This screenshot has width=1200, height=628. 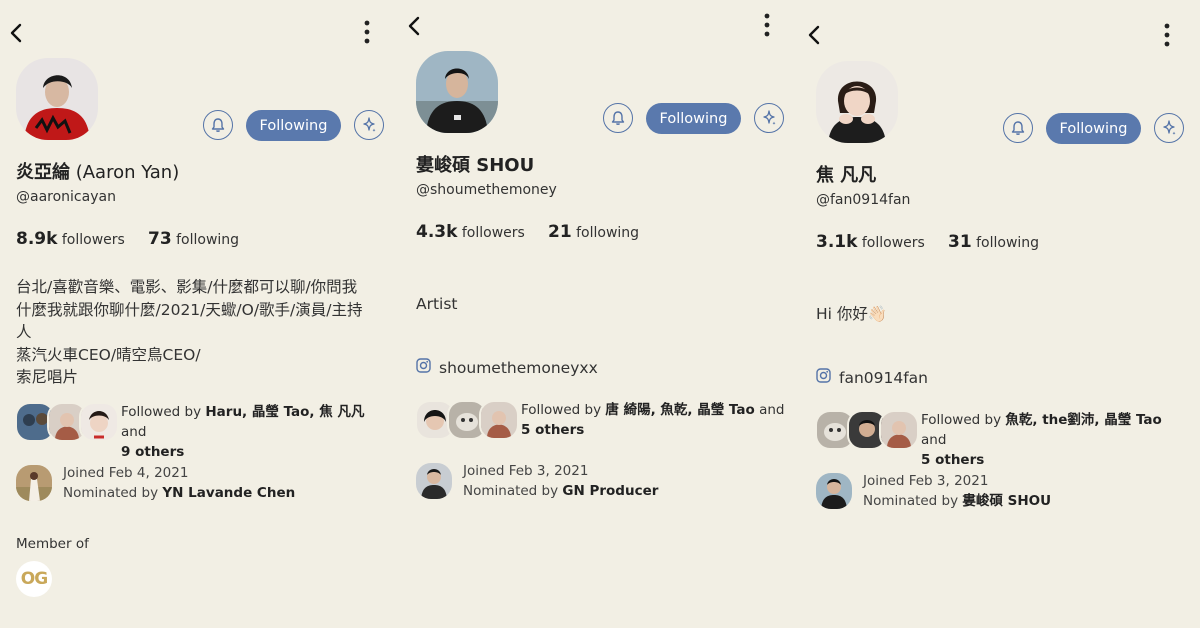 I want to click on followers-stat: 4.3k followers, so click(x=470, y=232).